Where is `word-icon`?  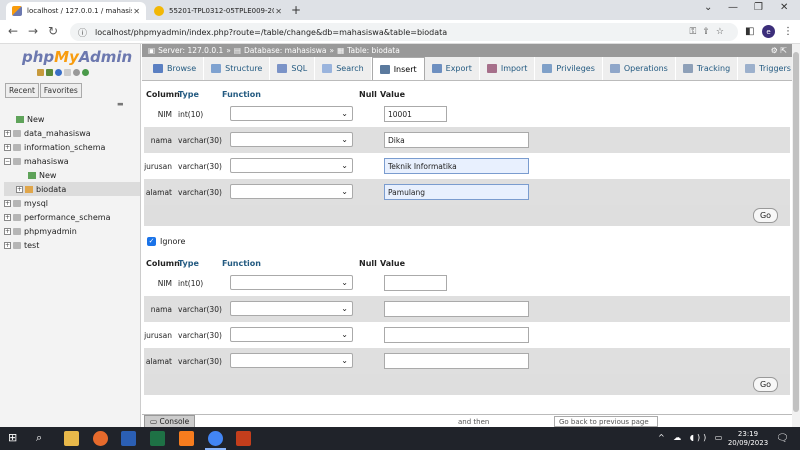
word-icon is located at coordinates (128, 438).